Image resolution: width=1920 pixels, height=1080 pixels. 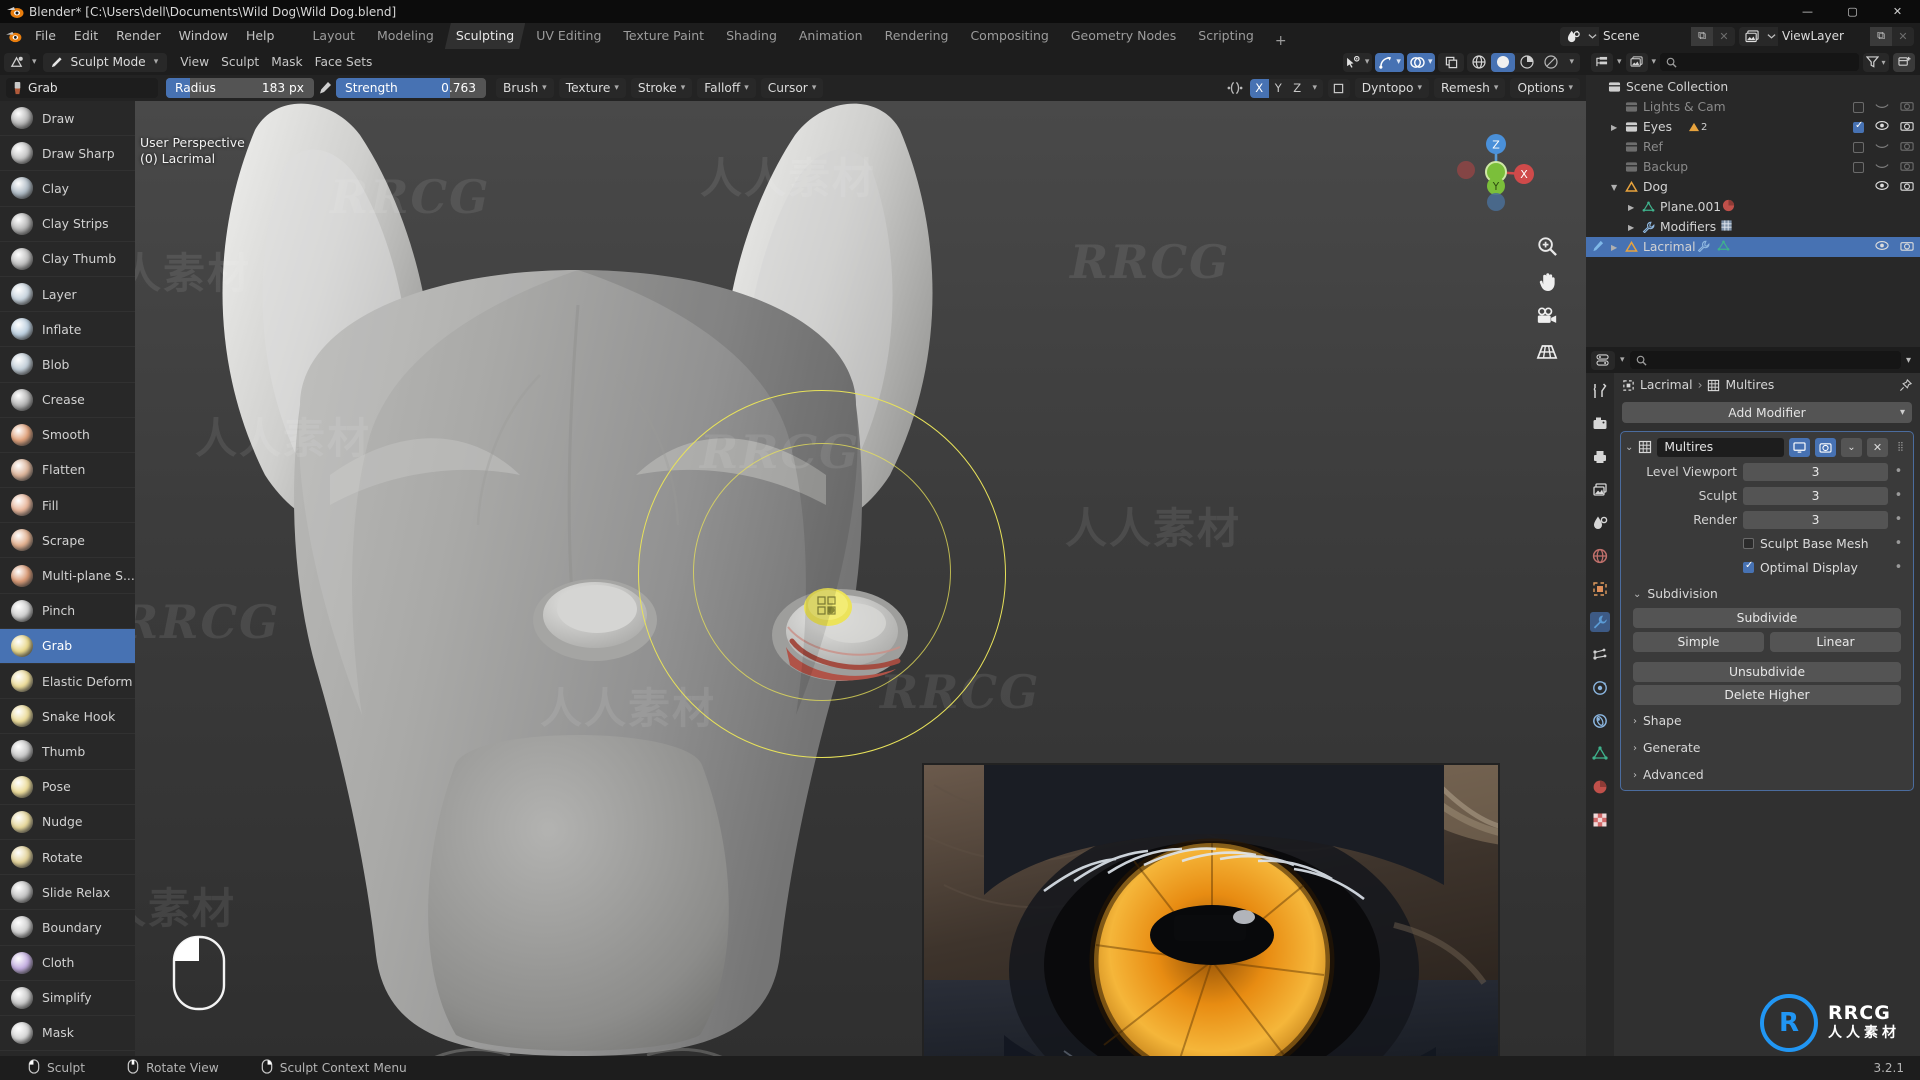 I want to click on add-workspace-button: +, so click(x=1281, y=41).